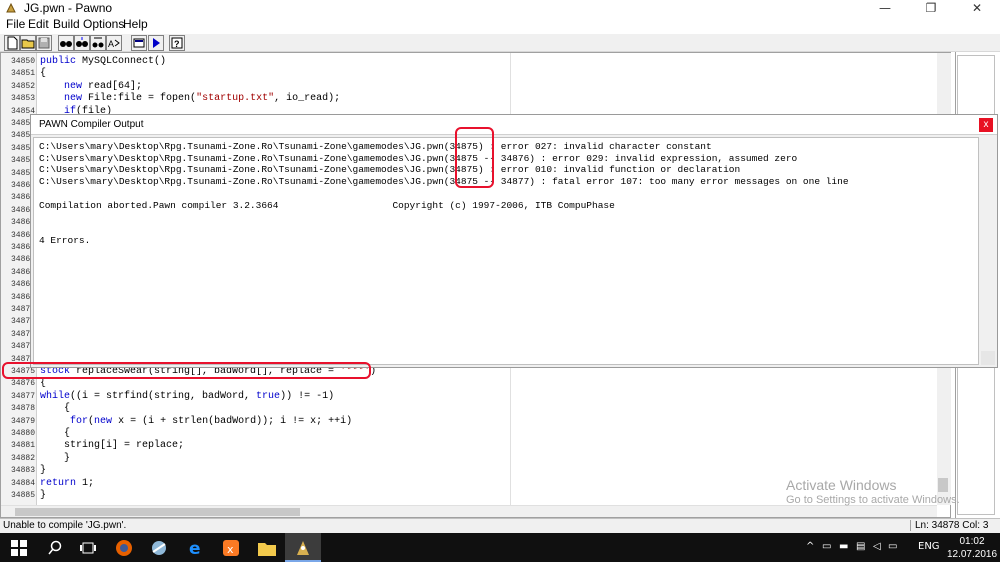 The width and height of the screenshot is (1000, 562). What do you see at coordinates (22, 471) in the screenshot?
I see `line-number: 34883` at bounding box center [22, 471].